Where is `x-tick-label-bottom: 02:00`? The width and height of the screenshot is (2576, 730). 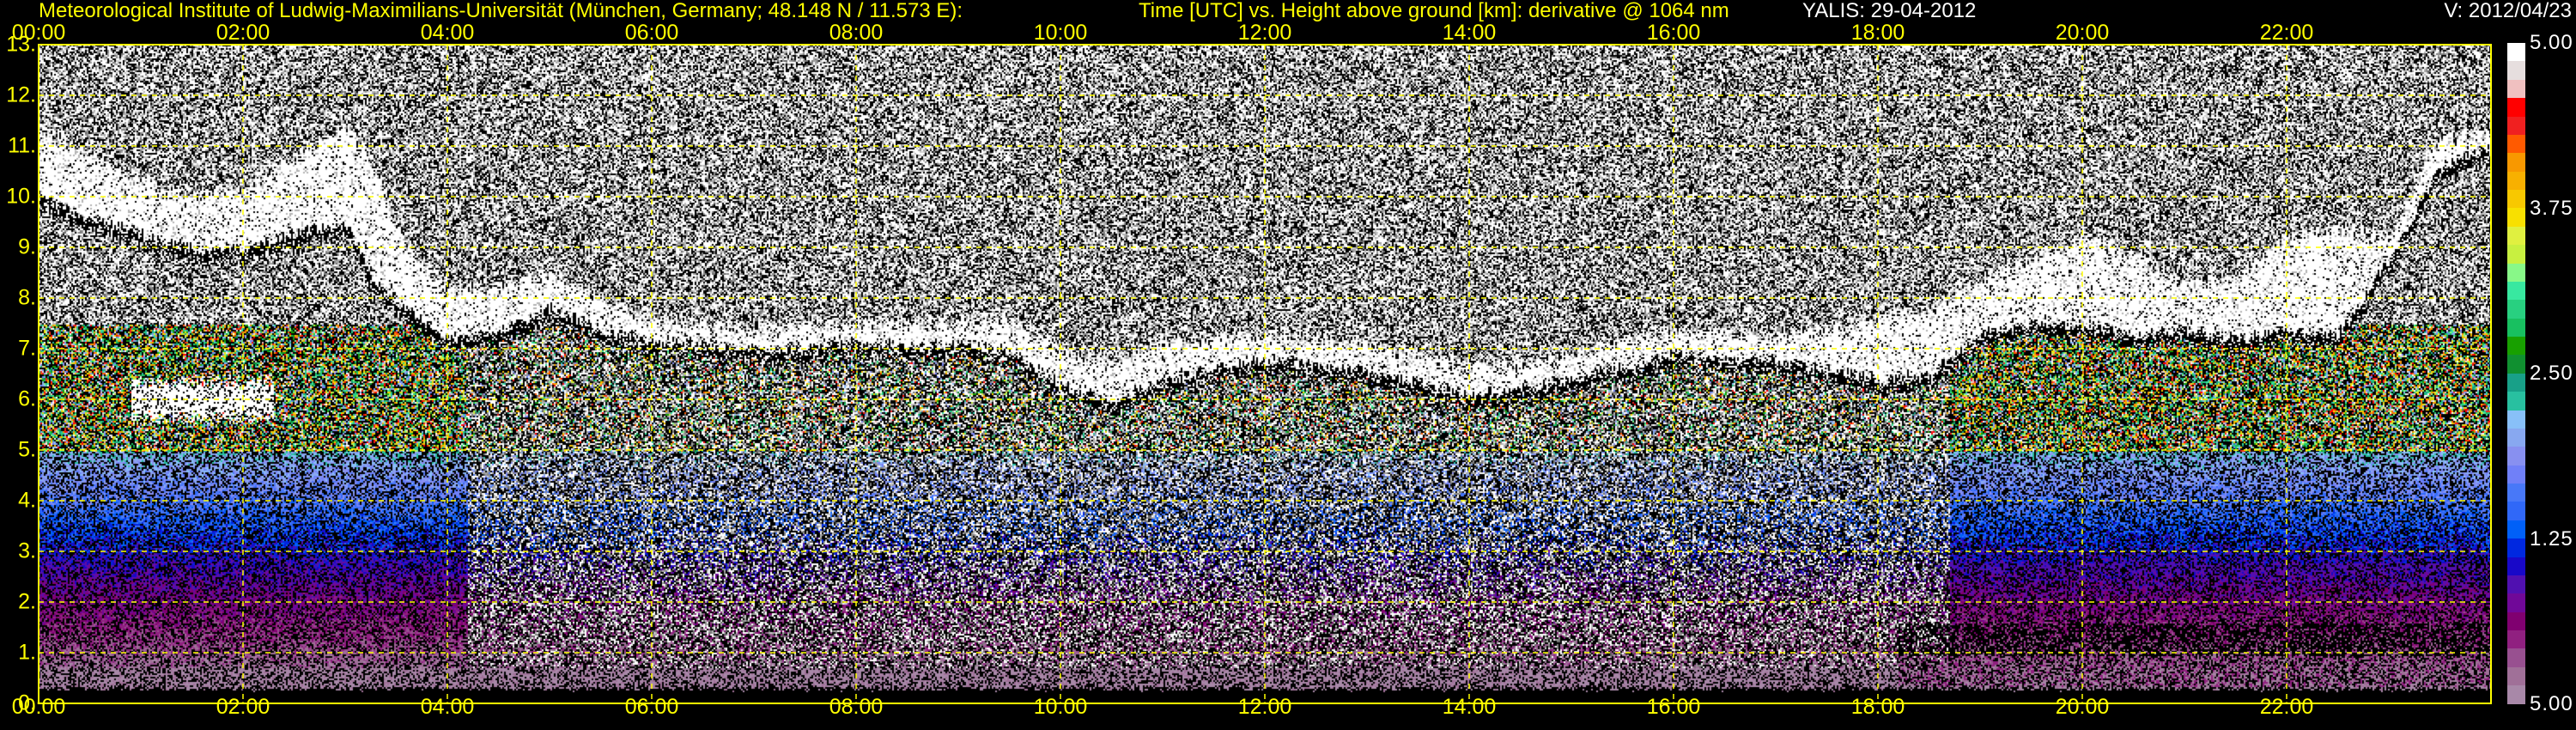 x-tick-label-bottom: 02:00 is located at coordinates (243, 707).